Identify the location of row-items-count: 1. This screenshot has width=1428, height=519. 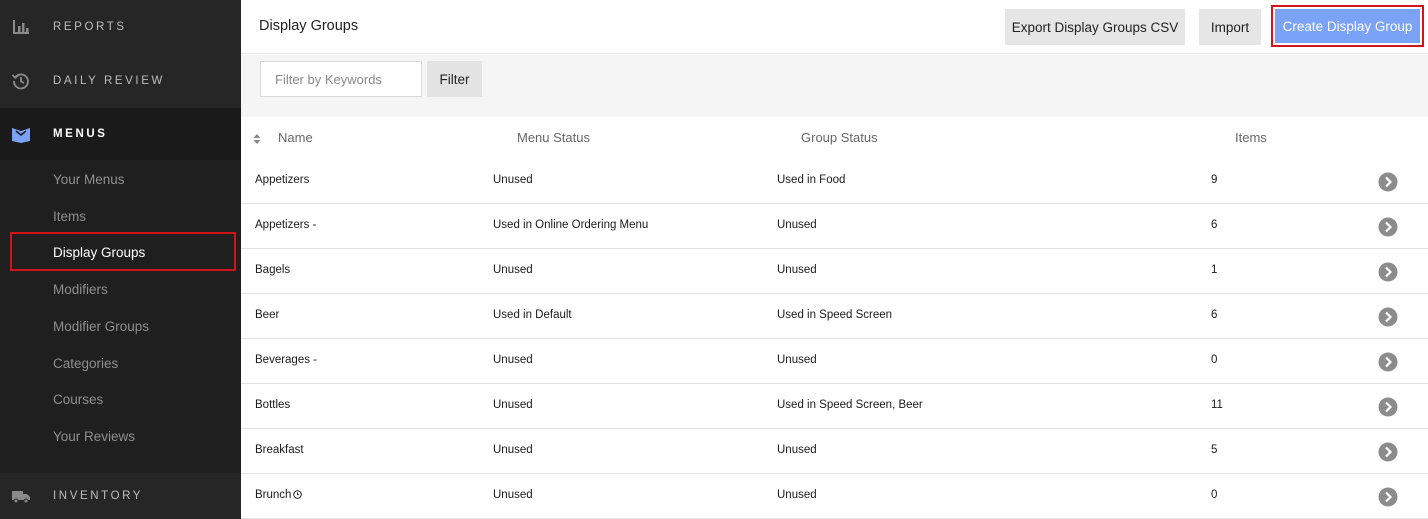
(1214, 270).